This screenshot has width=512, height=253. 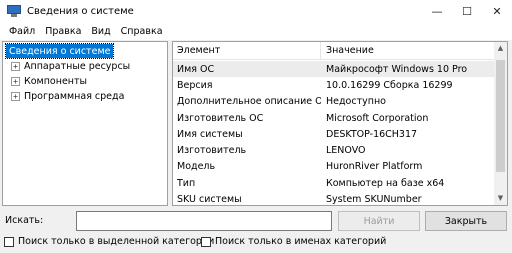 What do you see at coordinates (209, 200) in the screenshot?
I see `element-cell: SKU системы` at bounding box center [209, 200].